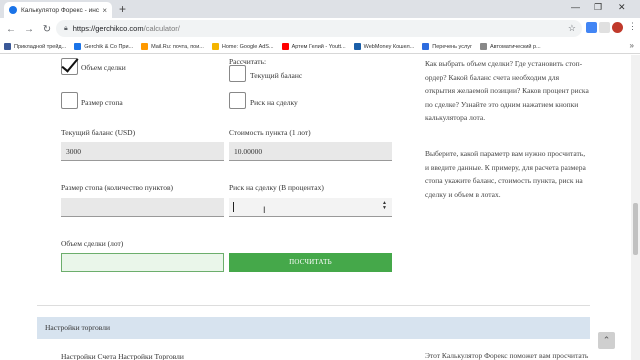 The width and height of the screenshot is (640, 360). Describe the element at coordinates (104, 10) in the screenshot. I see `tab-close-icon: ×` at that location.